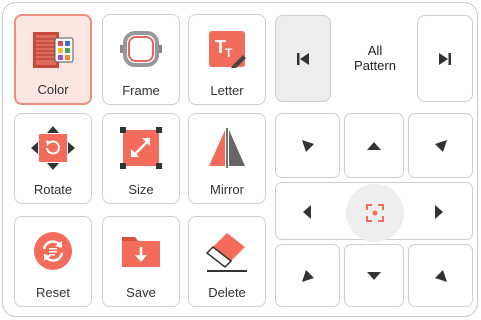  Describe the element at coordinates (226, 252) in the screenshot. I see `eraser-icon` at that location.